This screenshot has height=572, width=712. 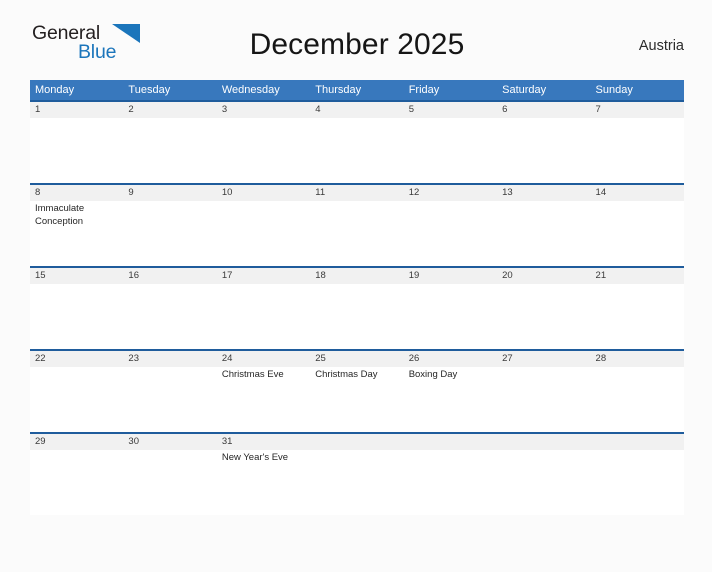 I want to click on week-row: 15 16 17 18 19 20 21, so click(x=357, y=307).